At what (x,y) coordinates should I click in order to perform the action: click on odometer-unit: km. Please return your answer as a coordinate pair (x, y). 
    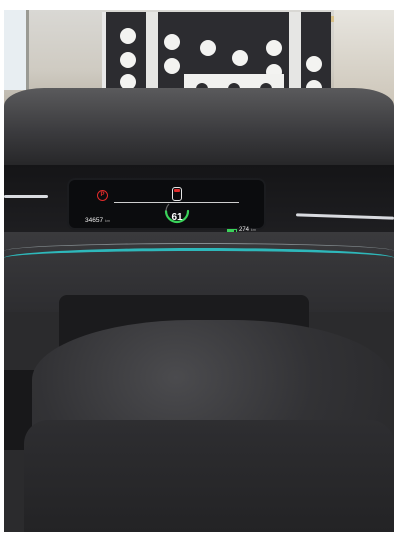
    Looking at the image, I should click on (107, 220).